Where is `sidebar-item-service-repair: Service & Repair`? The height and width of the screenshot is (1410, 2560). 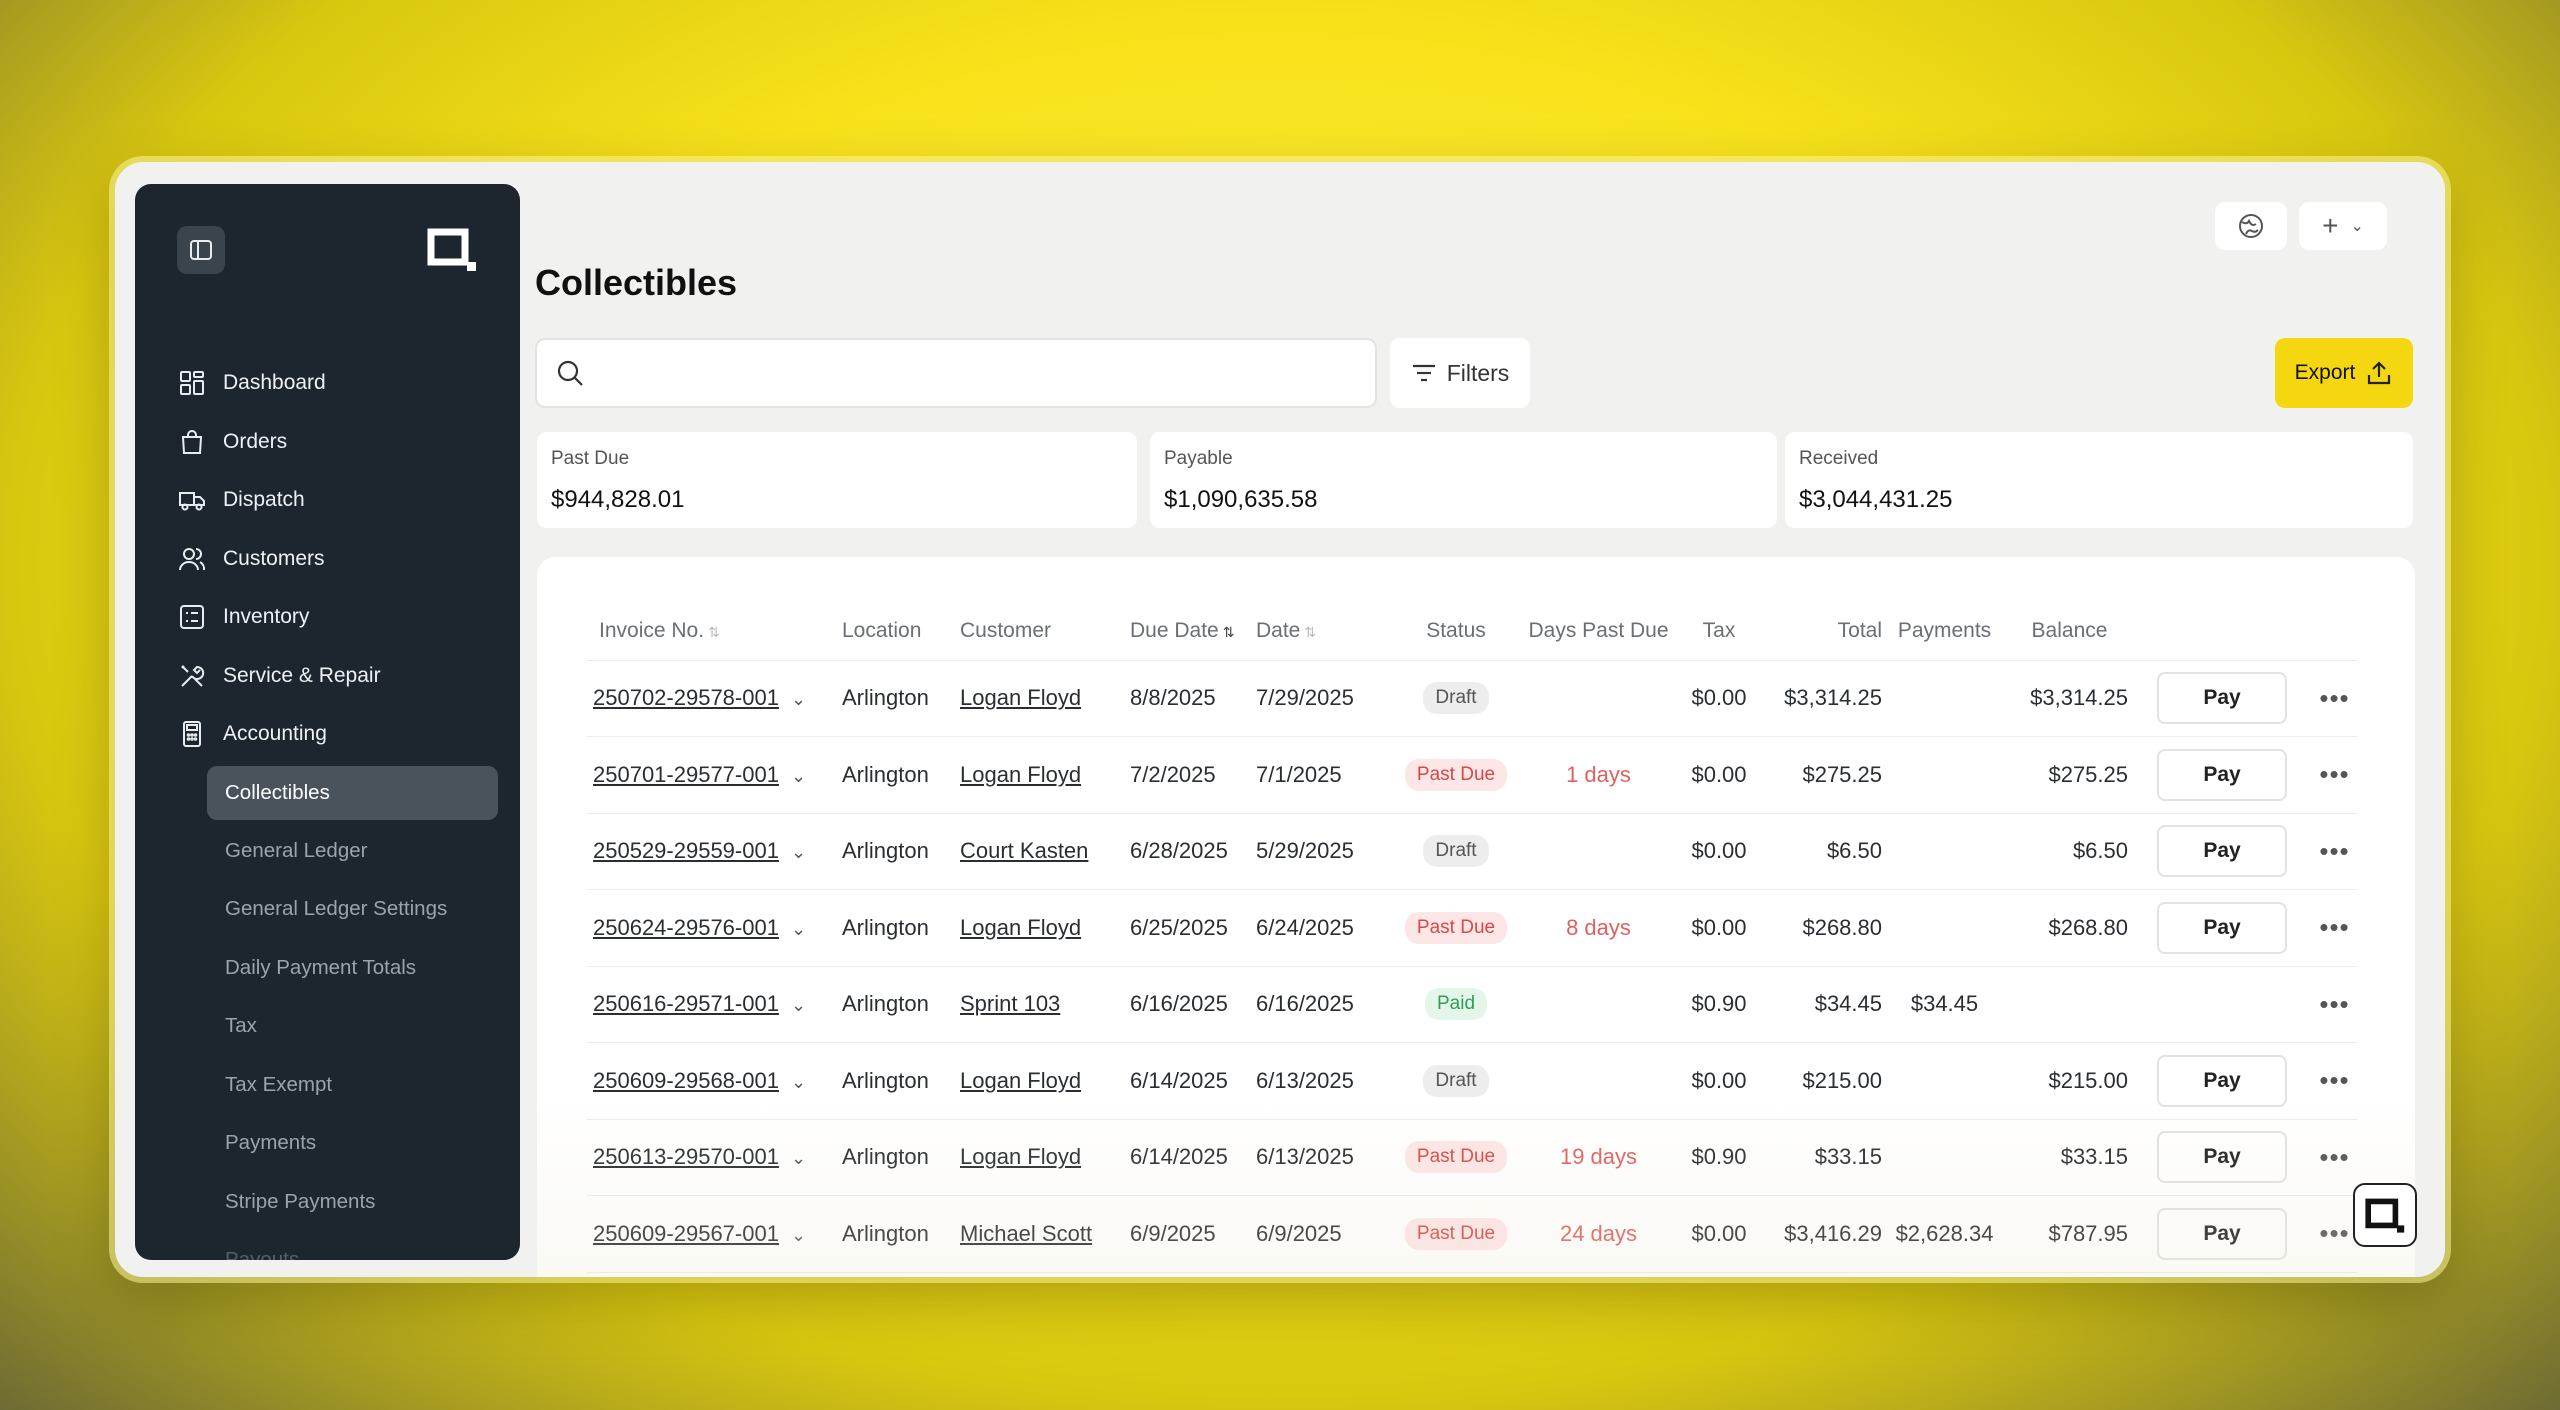 sidebar-item-service-repair: Service & Repair is located at coordinates (327, 676).